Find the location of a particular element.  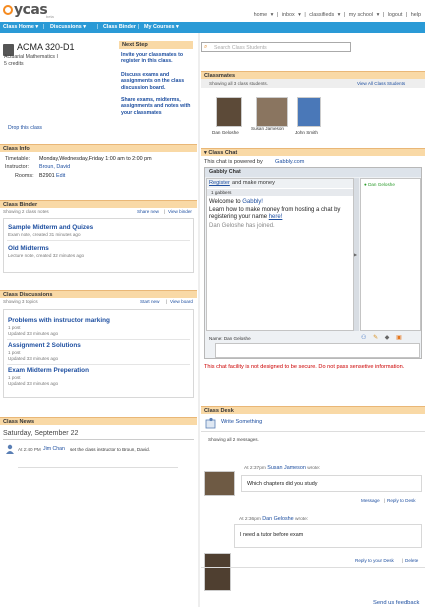

online-user: ● Dan Geloshe is located at coordinates (379, 184).